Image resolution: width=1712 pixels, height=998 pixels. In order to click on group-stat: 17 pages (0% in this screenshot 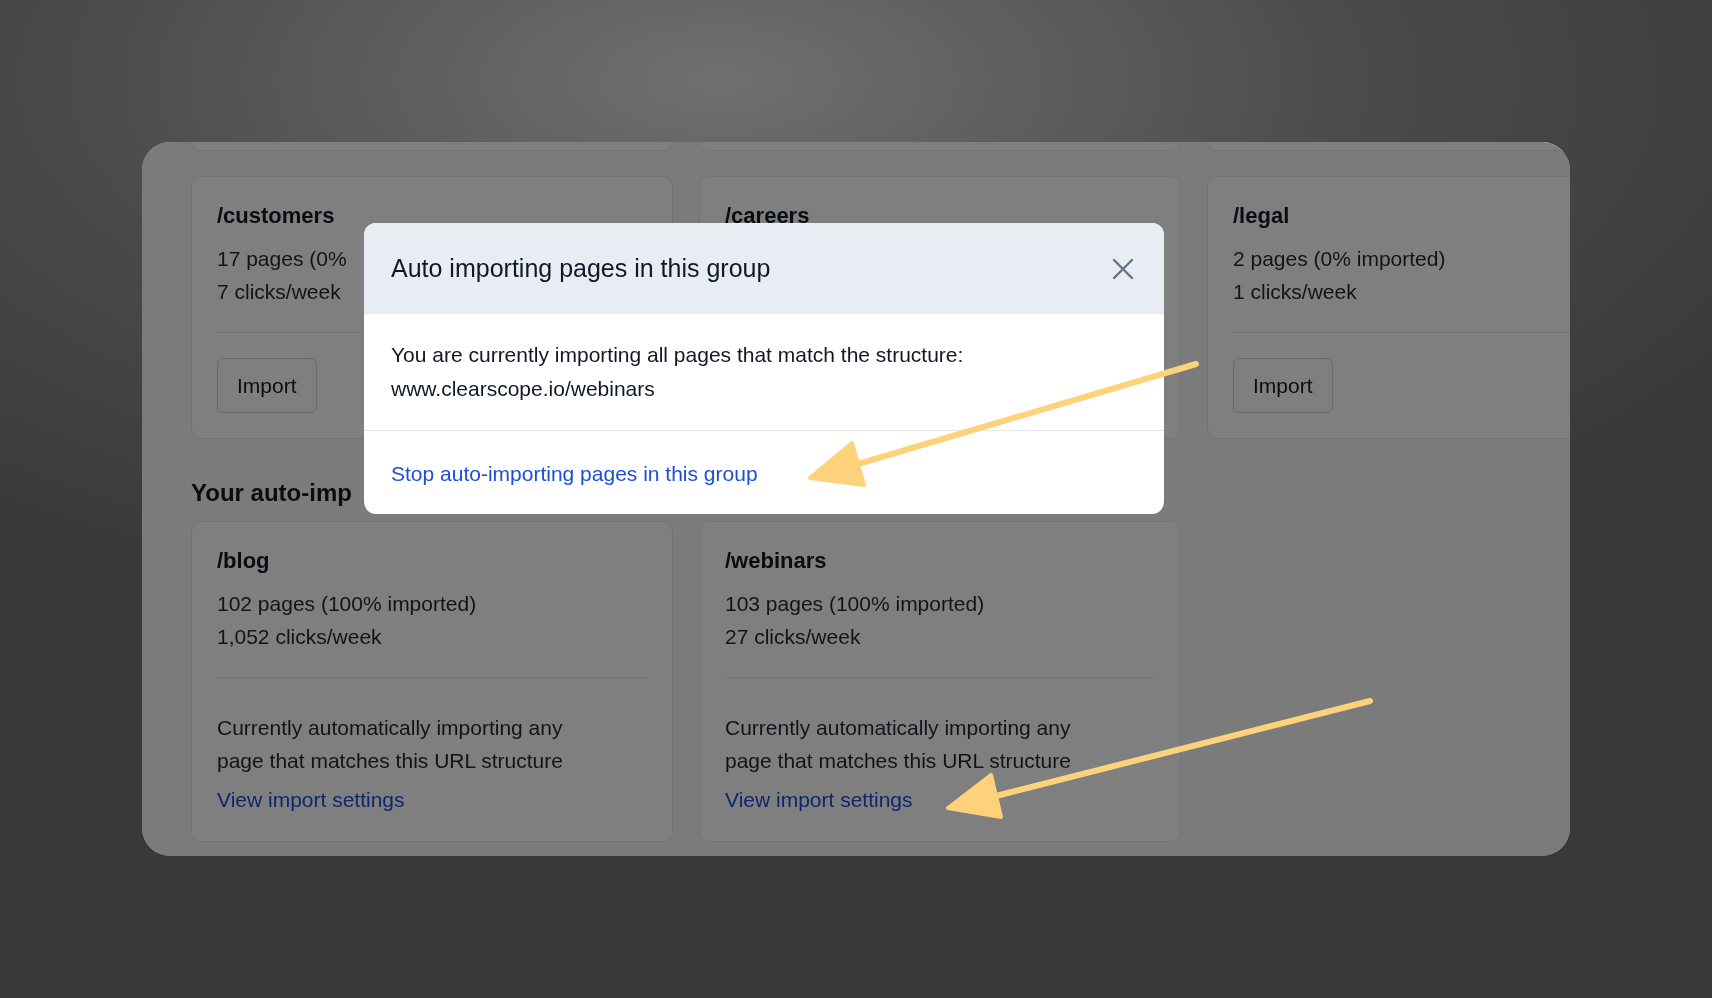, I will do `click(282, 259)`.